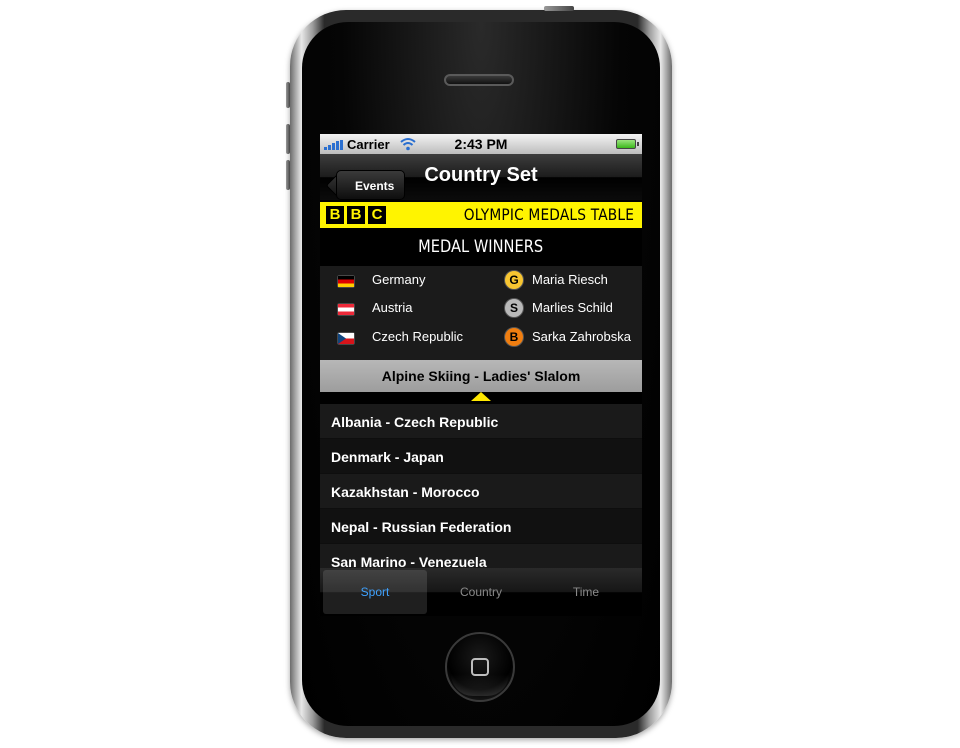  What do you see at coordinates (479, 80) in the screenshot?
I see `earpiece-speaker` at bounding box center [479, 80].